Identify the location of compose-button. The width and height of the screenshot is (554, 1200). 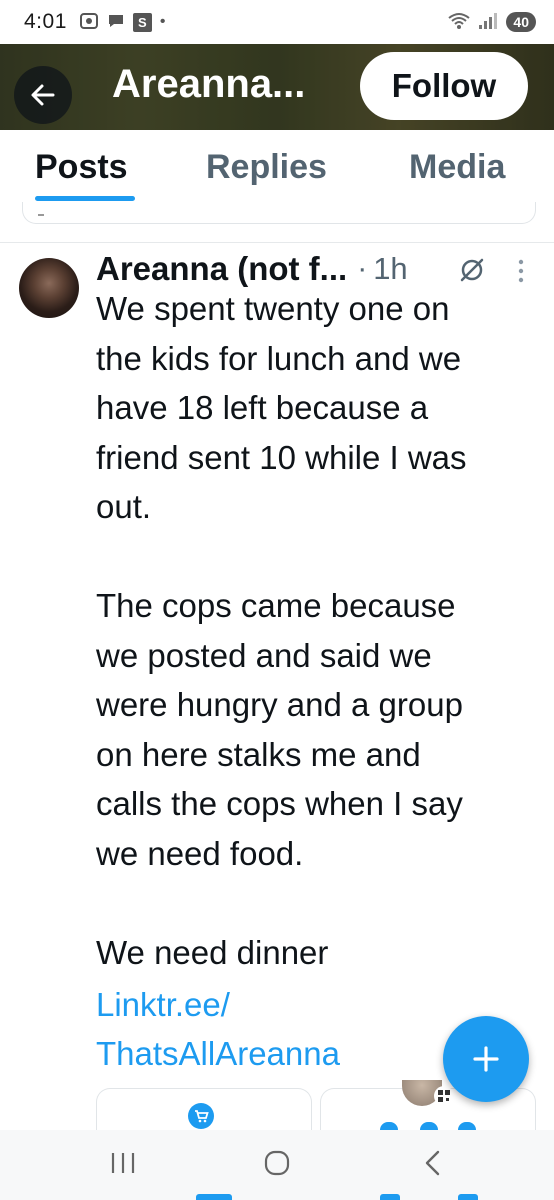
(486, 1059).